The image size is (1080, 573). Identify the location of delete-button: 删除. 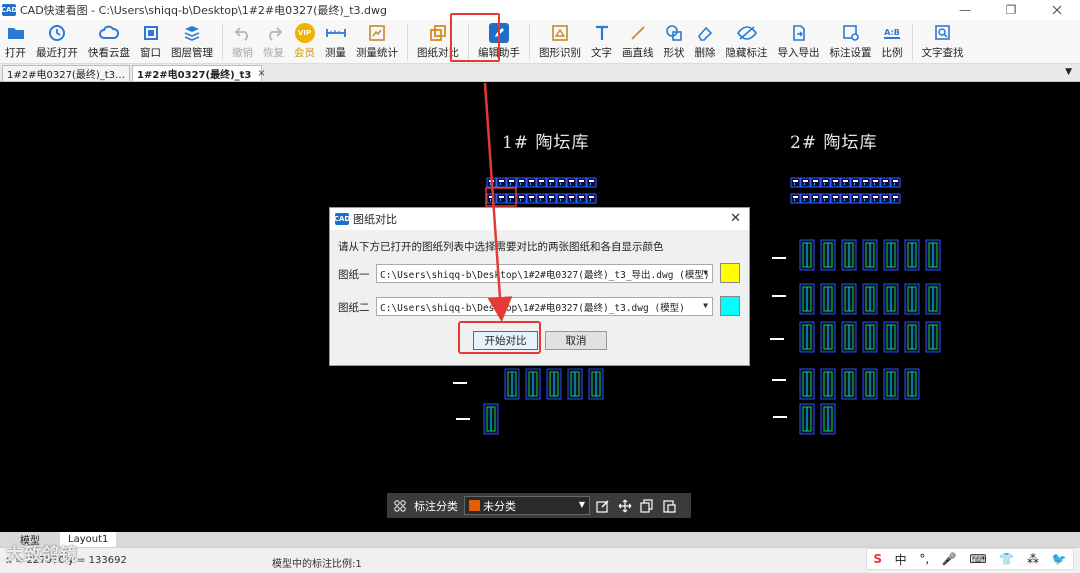
(705, 41).